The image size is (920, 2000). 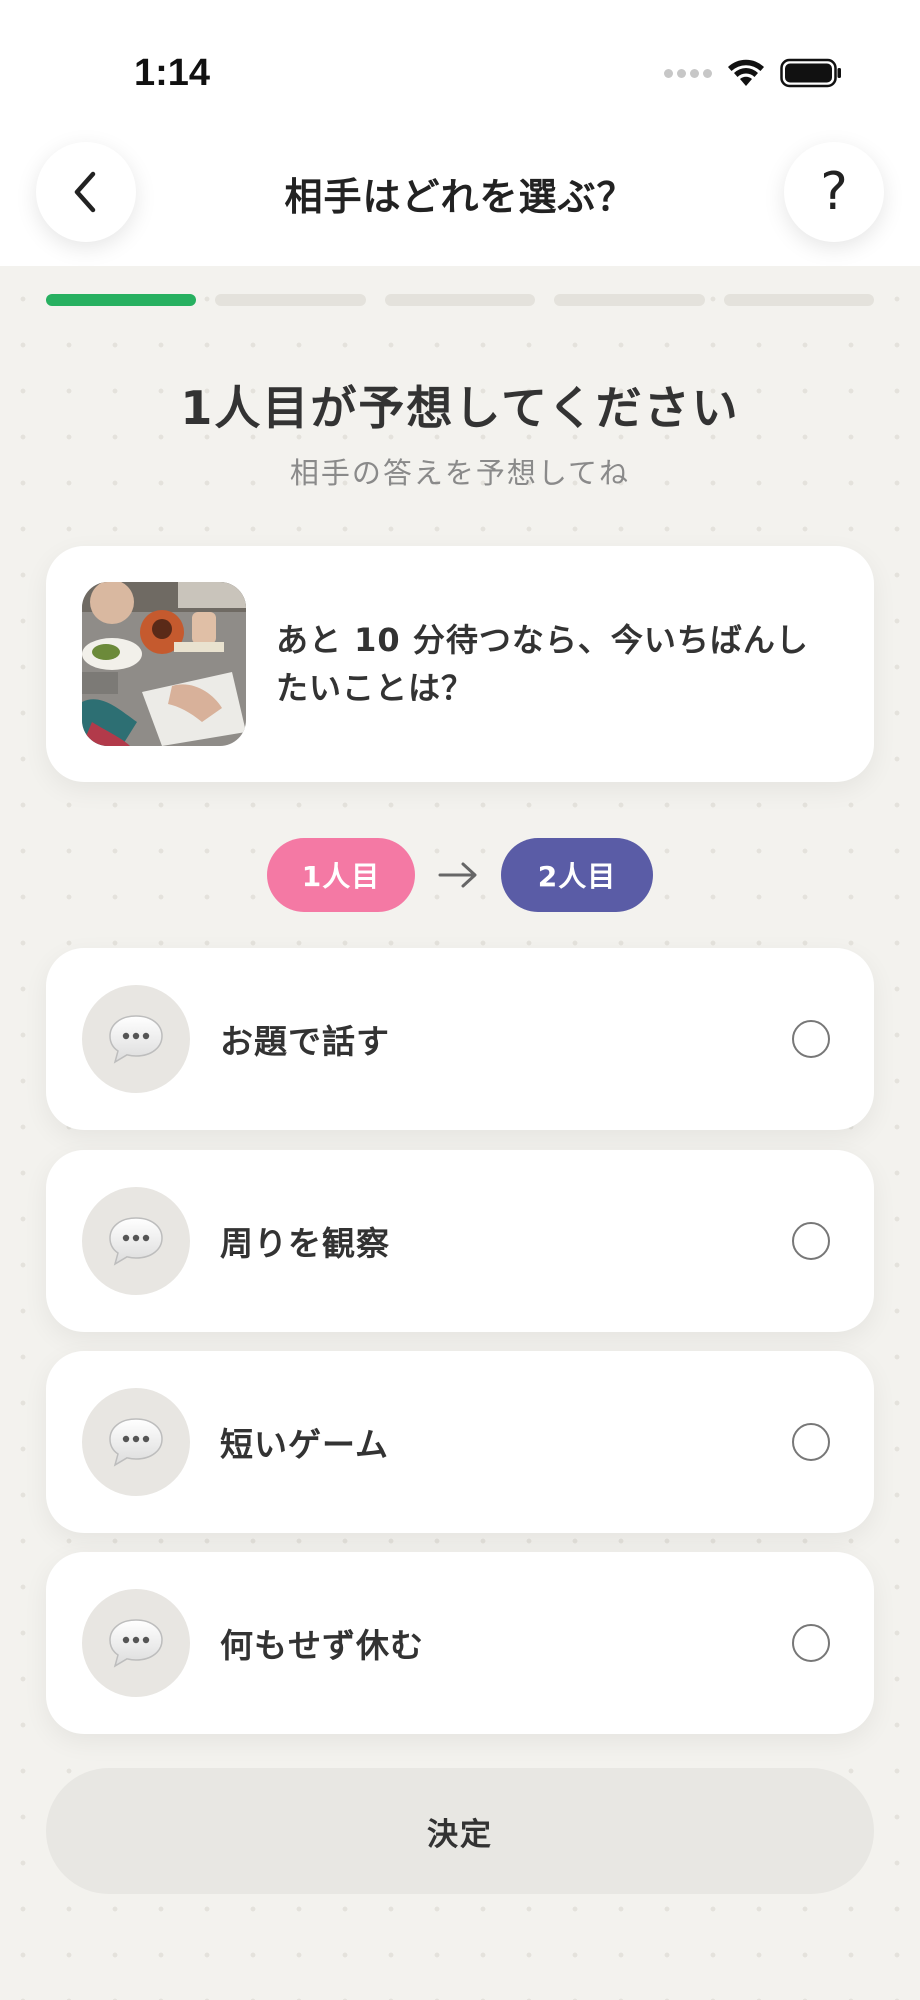 I want to click on question-mark-icon: ?, so click(x=834, y=192).